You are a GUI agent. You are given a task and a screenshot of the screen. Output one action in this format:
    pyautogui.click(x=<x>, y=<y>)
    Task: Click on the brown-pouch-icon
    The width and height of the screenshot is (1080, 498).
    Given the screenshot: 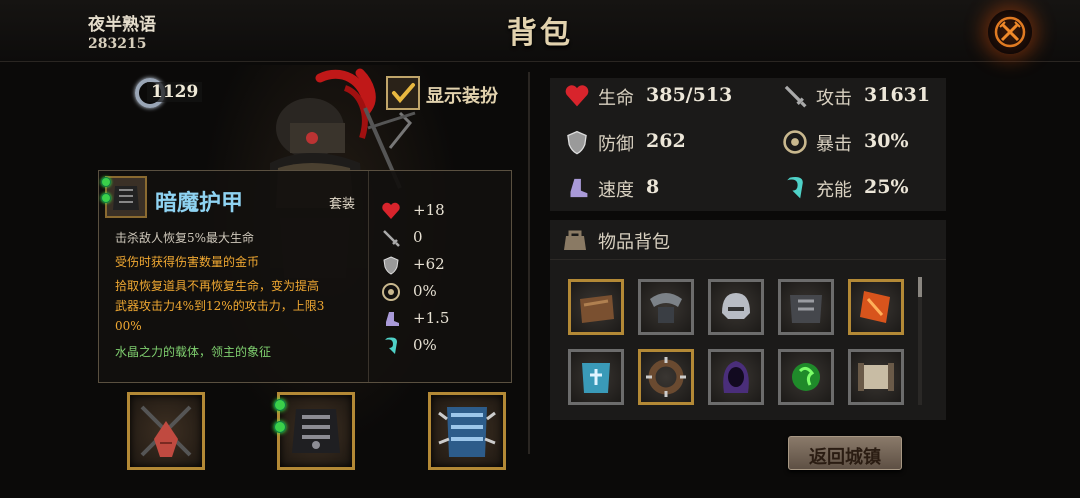 What is the action you would take?
    pyautogui.click(x=597, y=309)
    